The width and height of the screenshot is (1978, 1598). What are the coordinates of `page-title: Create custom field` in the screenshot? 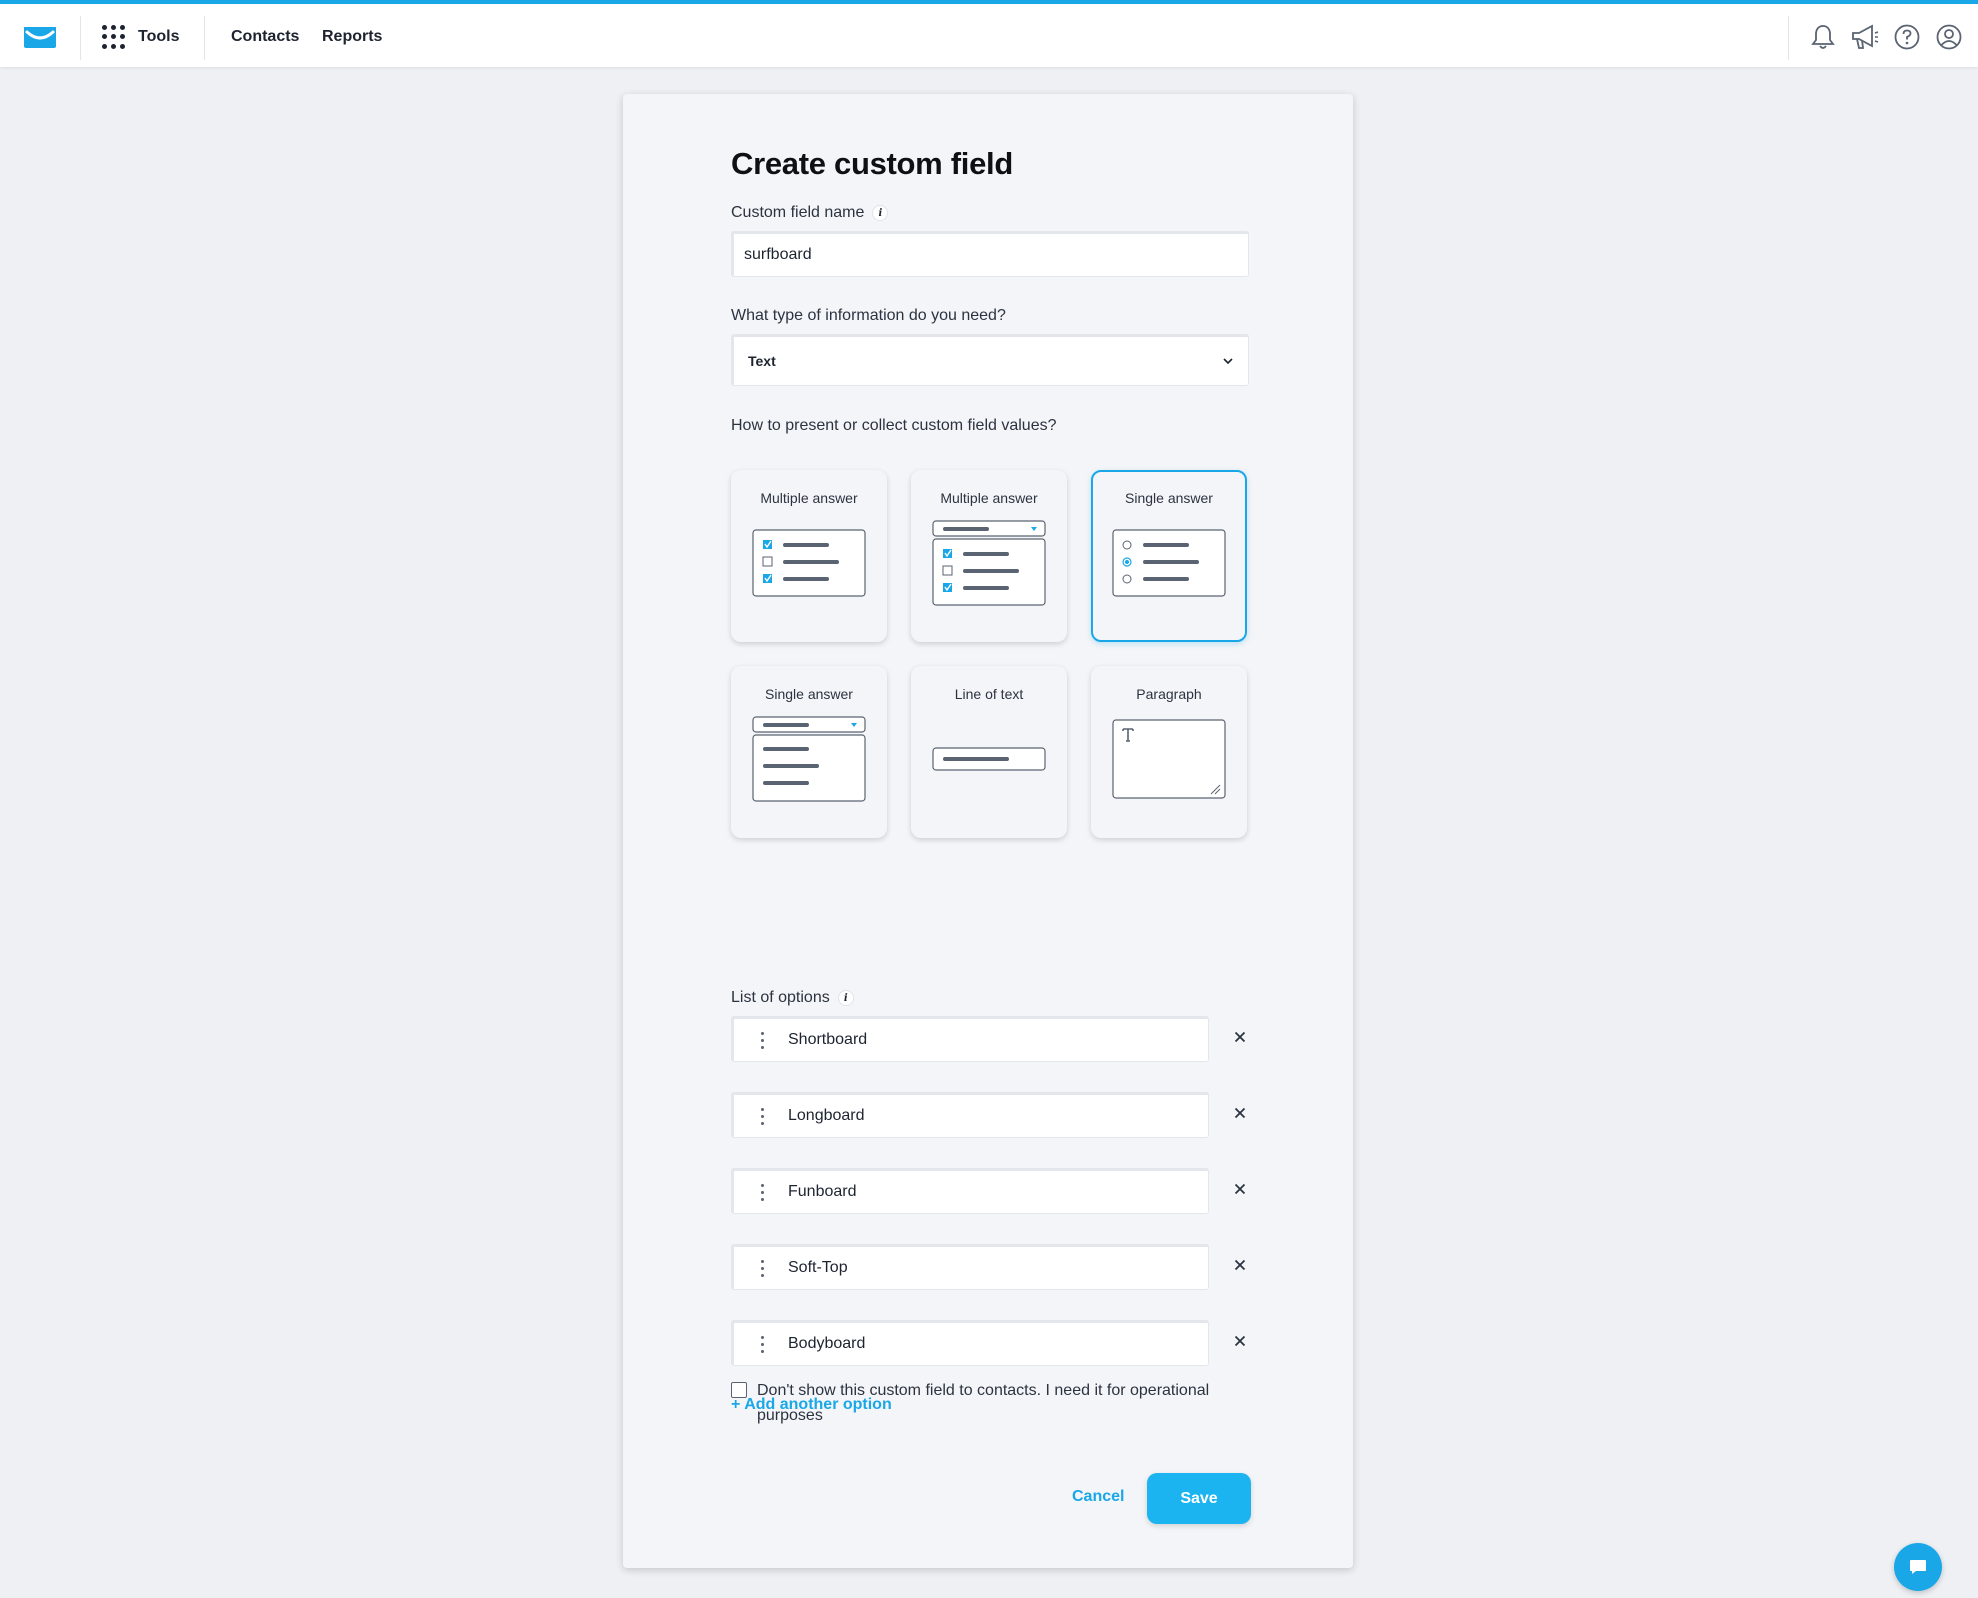 It's located at (872, 163).